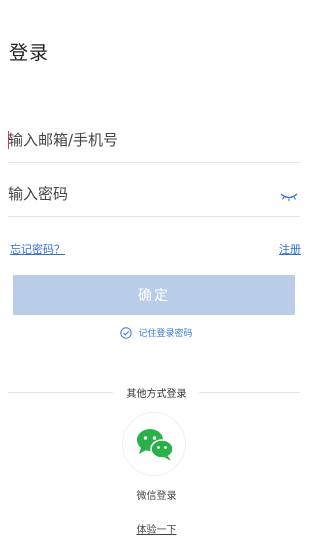 This screenshot has width=320, height=547. What do you see at coordinates (290, 249) in the screenshot?
I see `register-link: 注册` at bounding box center [290, 249].